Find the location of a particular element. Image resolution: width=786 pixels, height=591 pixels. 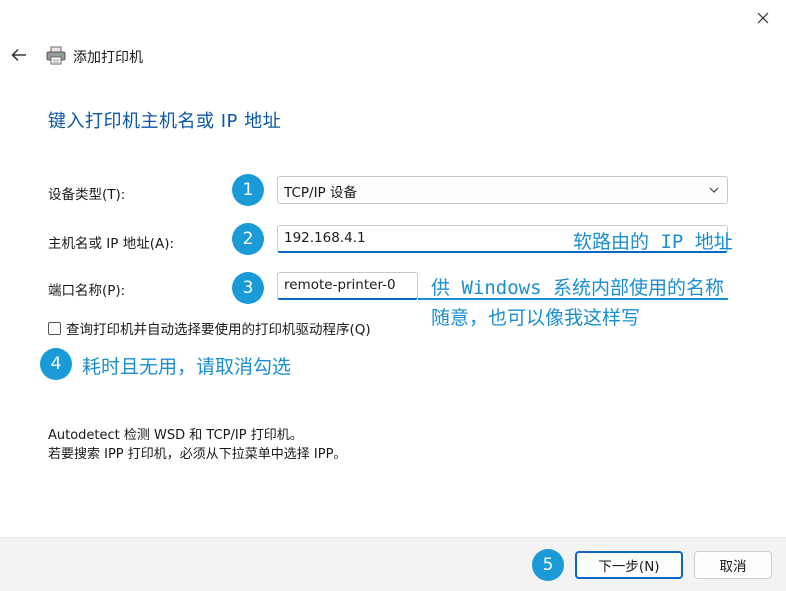

hostname-label: 主机名或 IP 地址(A): is located at coordinates (111, 244).